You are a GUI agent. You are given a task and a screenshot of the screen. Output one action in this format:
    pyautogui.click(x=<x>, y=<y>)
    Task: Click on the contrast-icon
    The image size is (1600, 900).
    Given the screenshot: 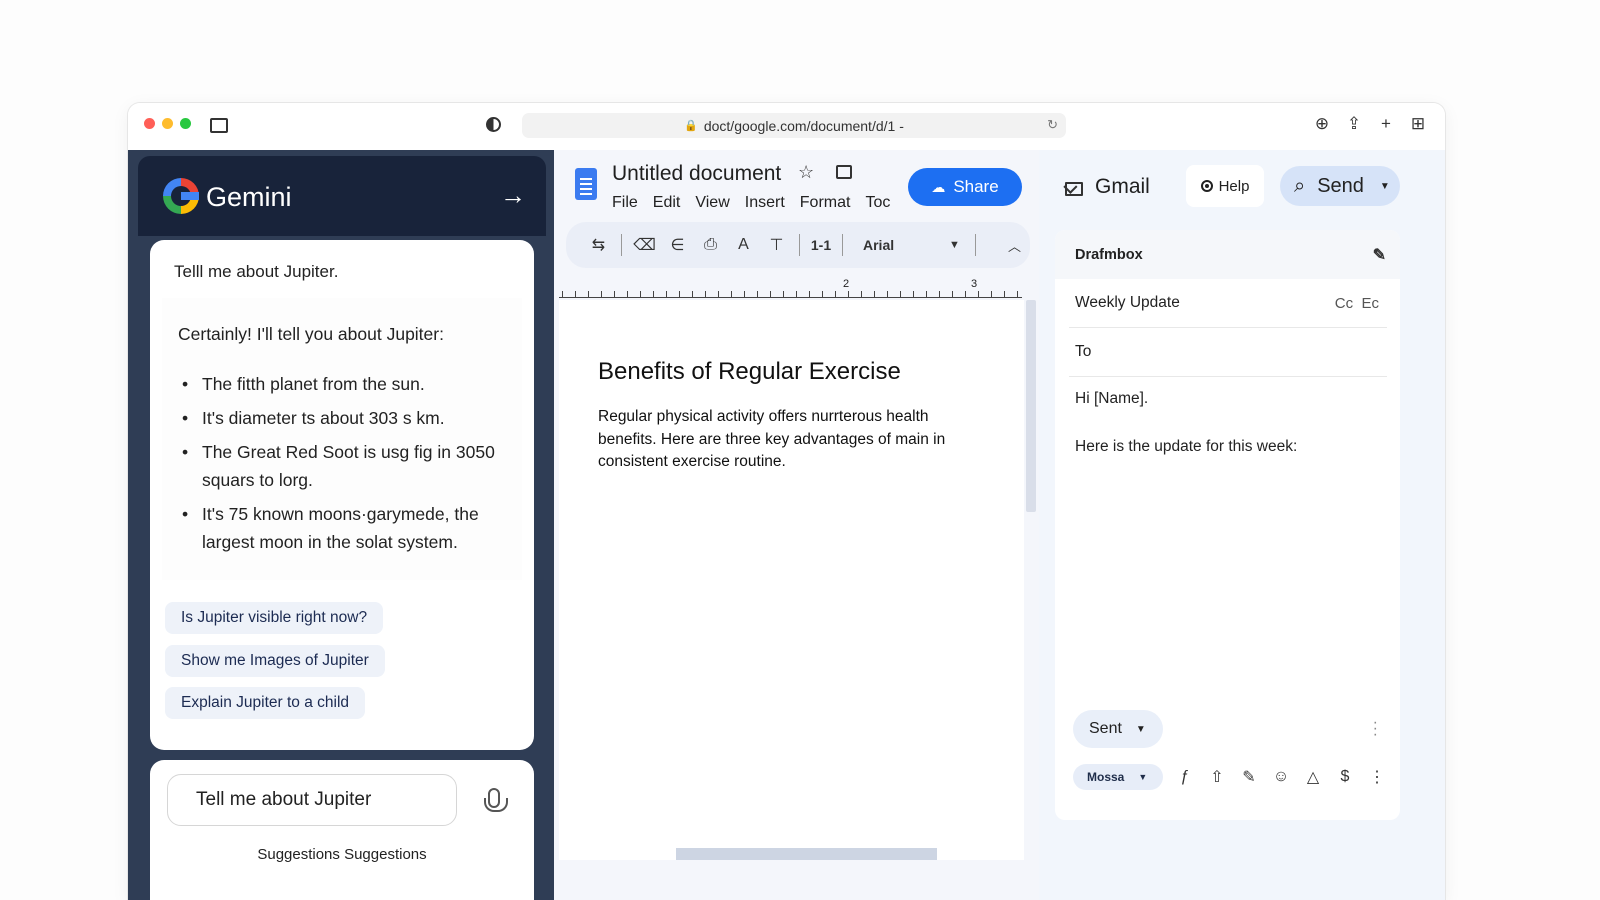 What is the action you would take?
    pyautogui.click(x=493, y=124)
    